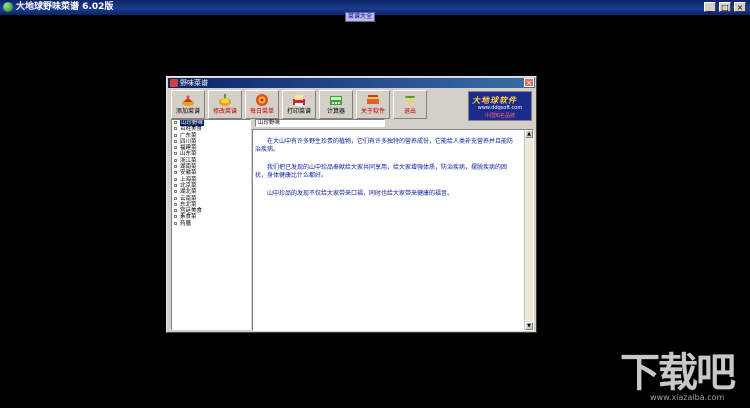 The width and height of the screenshot is (750, 408). What do you see at coordinates (262, 100) in the screenshot?
I see `daily-menu-icon` at bounding box center [262, 100].